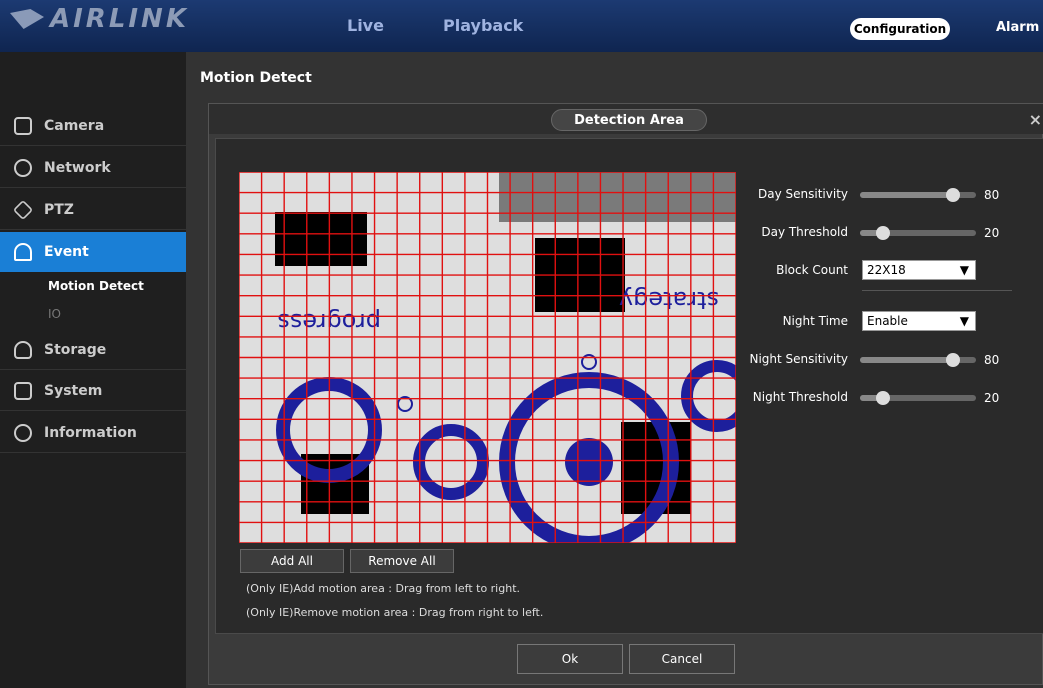 This screenshot has width=1043, height=688. Describe the element at coordinates (803, 194) in the screenshot. I see `day-sensitivity-label: Day Sensitivity` at that location.